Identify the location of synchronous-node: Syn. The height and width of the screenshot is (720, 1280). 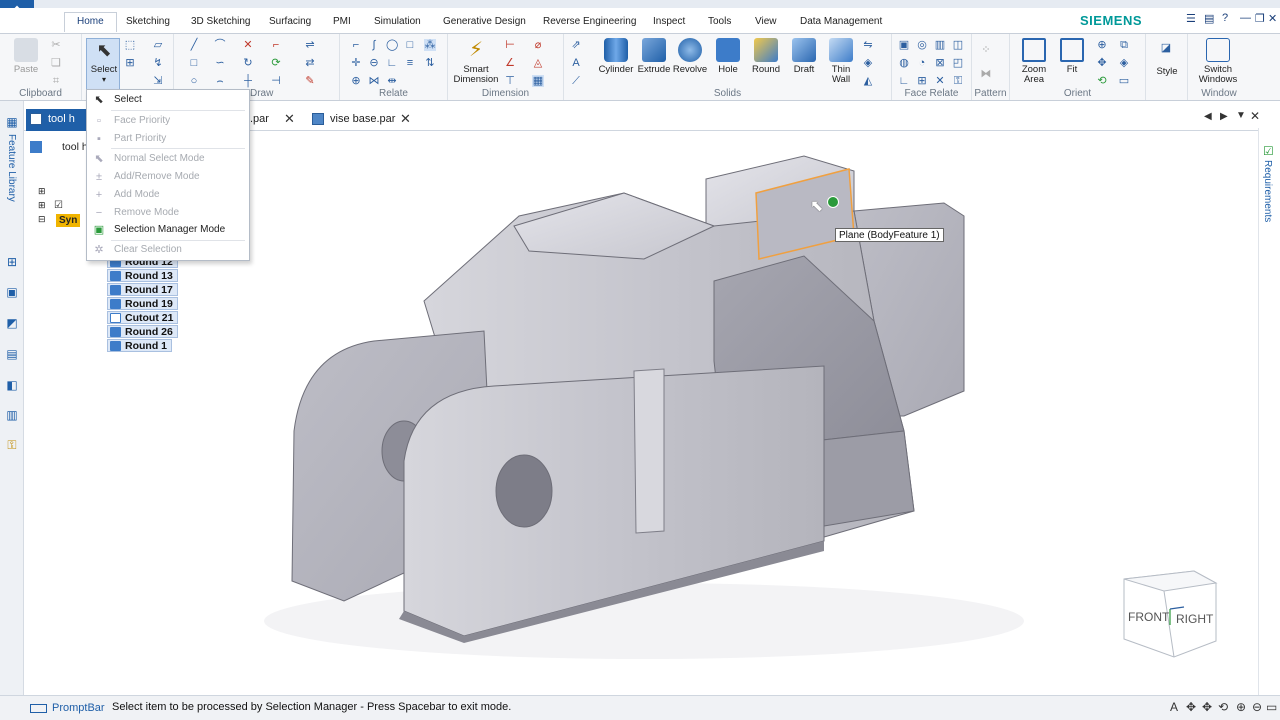
(68, 220).